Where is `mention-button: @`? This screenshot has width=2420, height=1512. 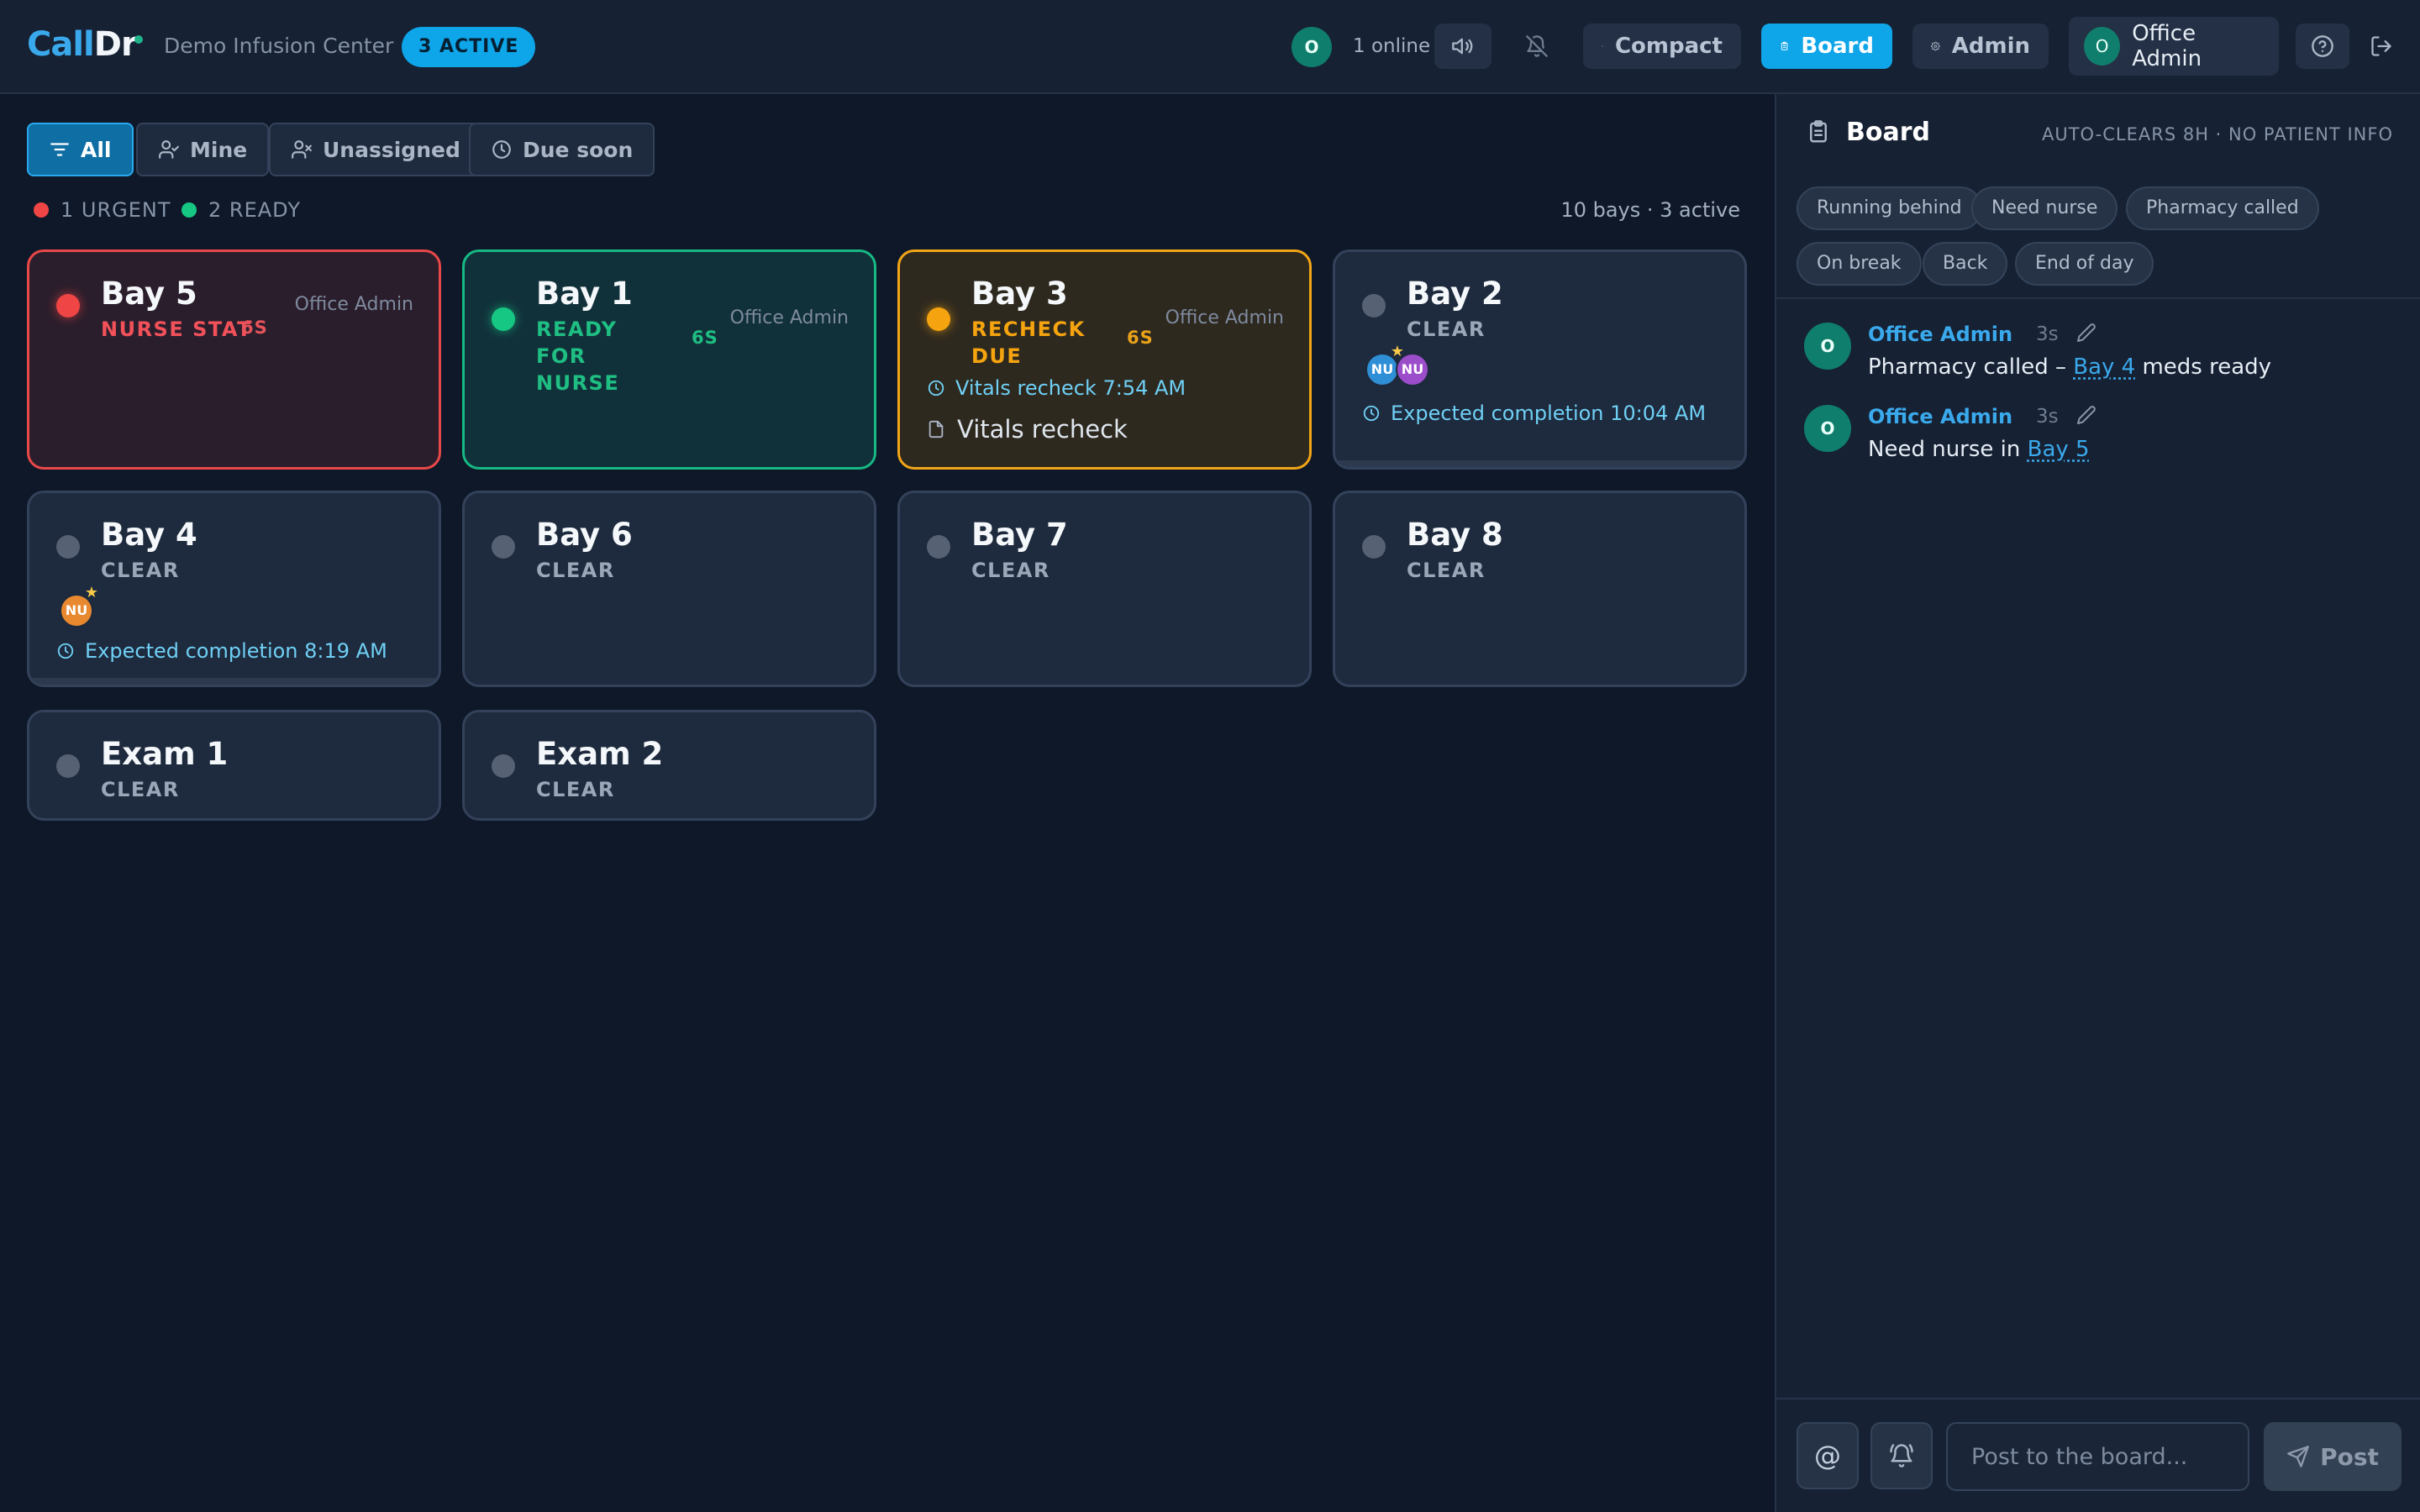 mention-button: @ is located at coordinates (1828, 1455).